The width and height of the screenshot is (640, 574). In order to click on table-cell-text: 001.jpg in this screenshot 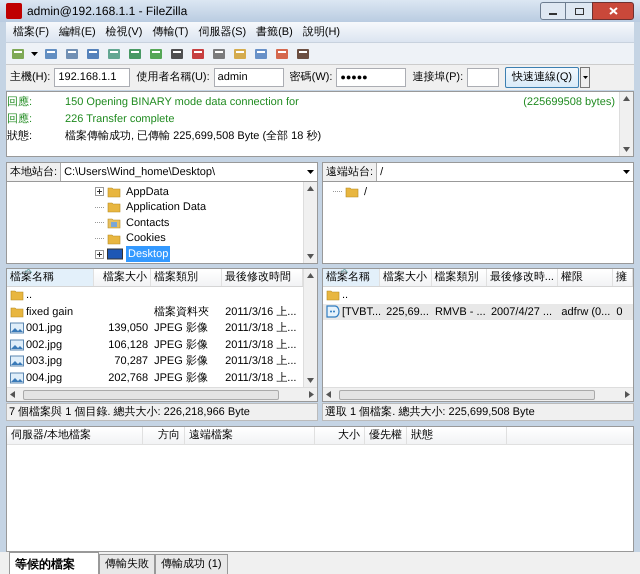, I will do `click(44, 328)`.